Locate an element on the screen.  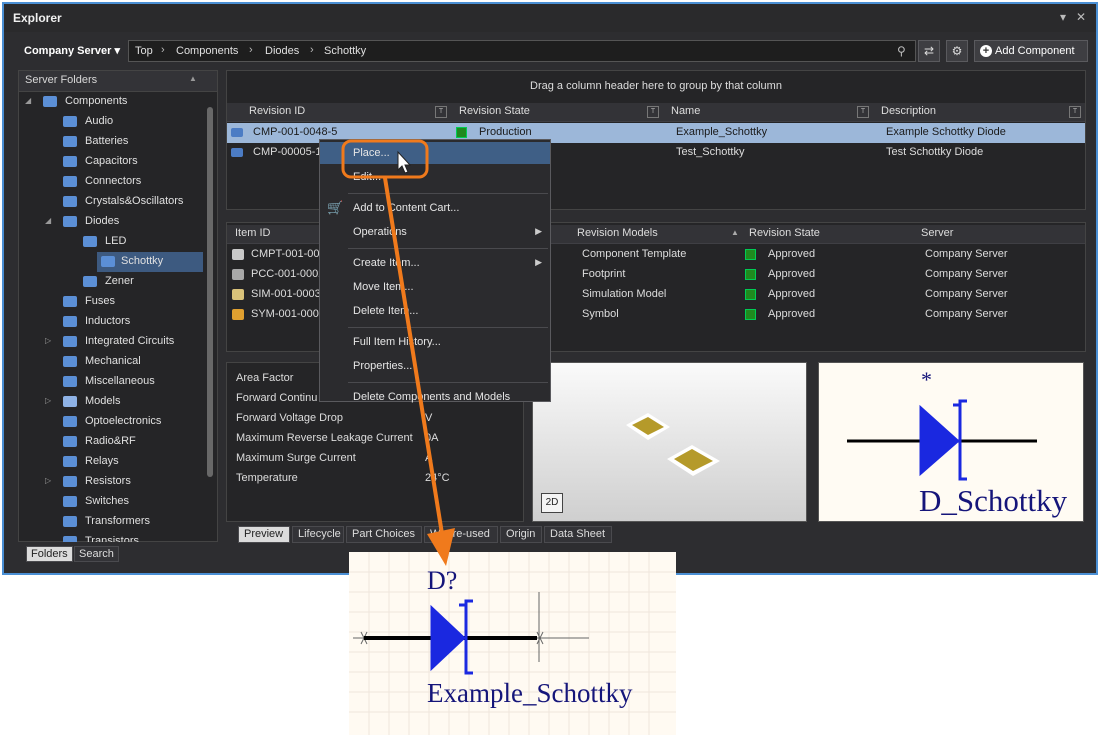
symbol-preview: * D_Schottky is located at coordinates (951, 442).